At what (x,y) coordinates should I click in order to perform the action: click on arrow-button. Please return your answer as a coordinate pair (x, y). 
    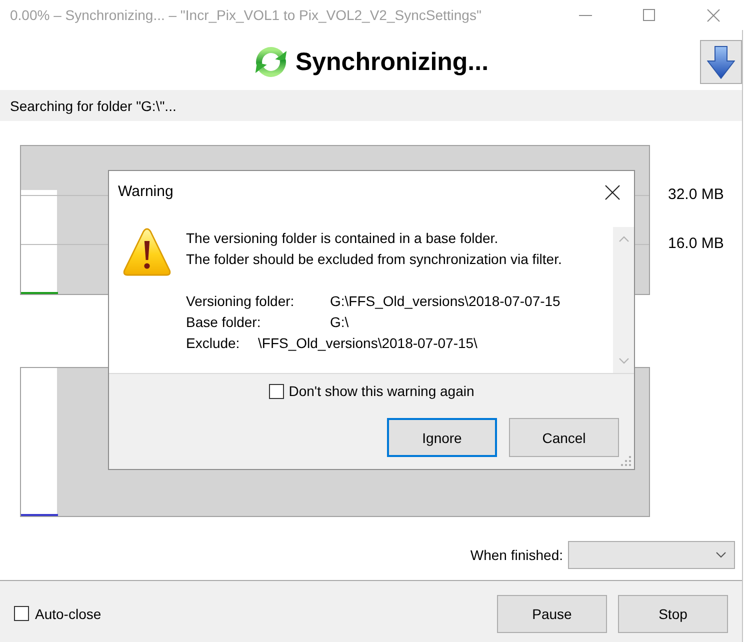
    Looking at the image, I should click on (721, 62).